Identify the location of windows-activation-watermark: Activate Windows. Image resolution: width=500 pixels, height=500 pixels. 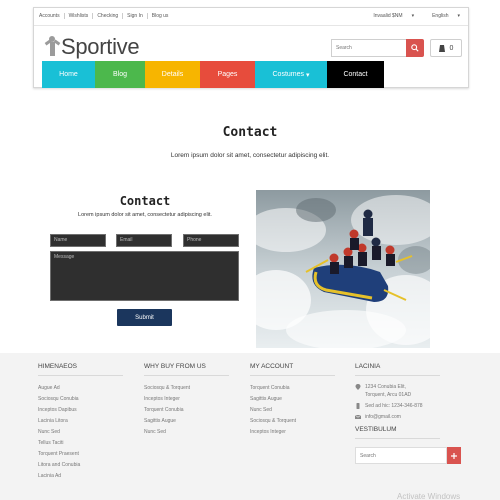
(429, 496).